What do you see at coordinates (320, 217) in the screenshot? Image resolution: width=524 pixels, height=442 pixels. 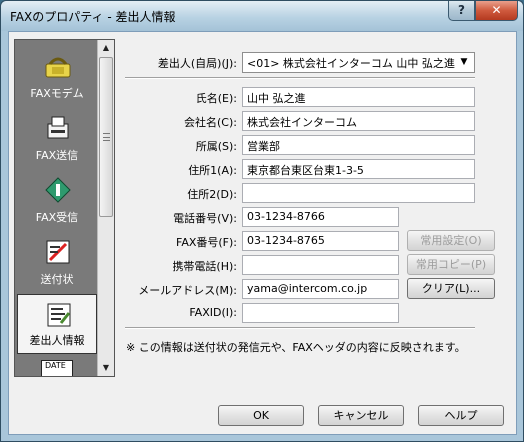 I see `phone-field: 03-1234-8766` at bounding box center [320, 217].